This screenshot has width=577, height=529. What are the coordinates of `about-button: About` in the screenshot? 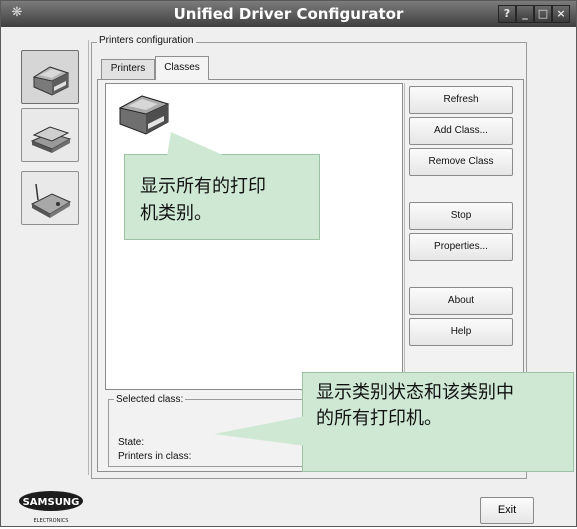 It's located at (461, 301).